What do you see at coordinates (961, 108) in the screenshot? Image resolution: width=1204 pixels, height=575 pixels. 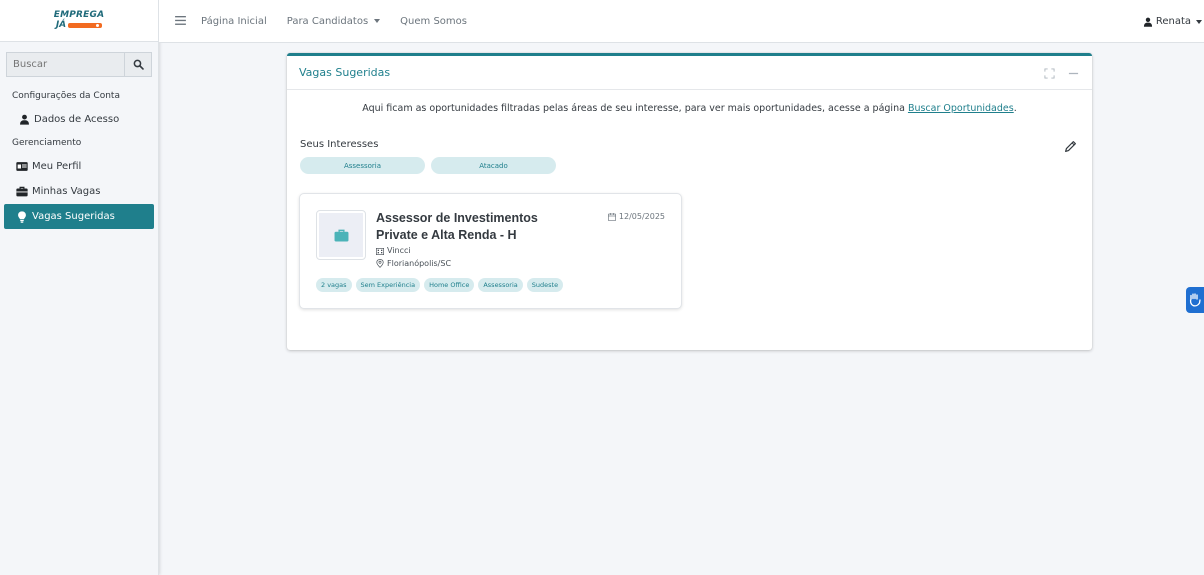 I see `buscar-oportunidades-link: Buscar Oportunidades` at bounding box center [961, 108].